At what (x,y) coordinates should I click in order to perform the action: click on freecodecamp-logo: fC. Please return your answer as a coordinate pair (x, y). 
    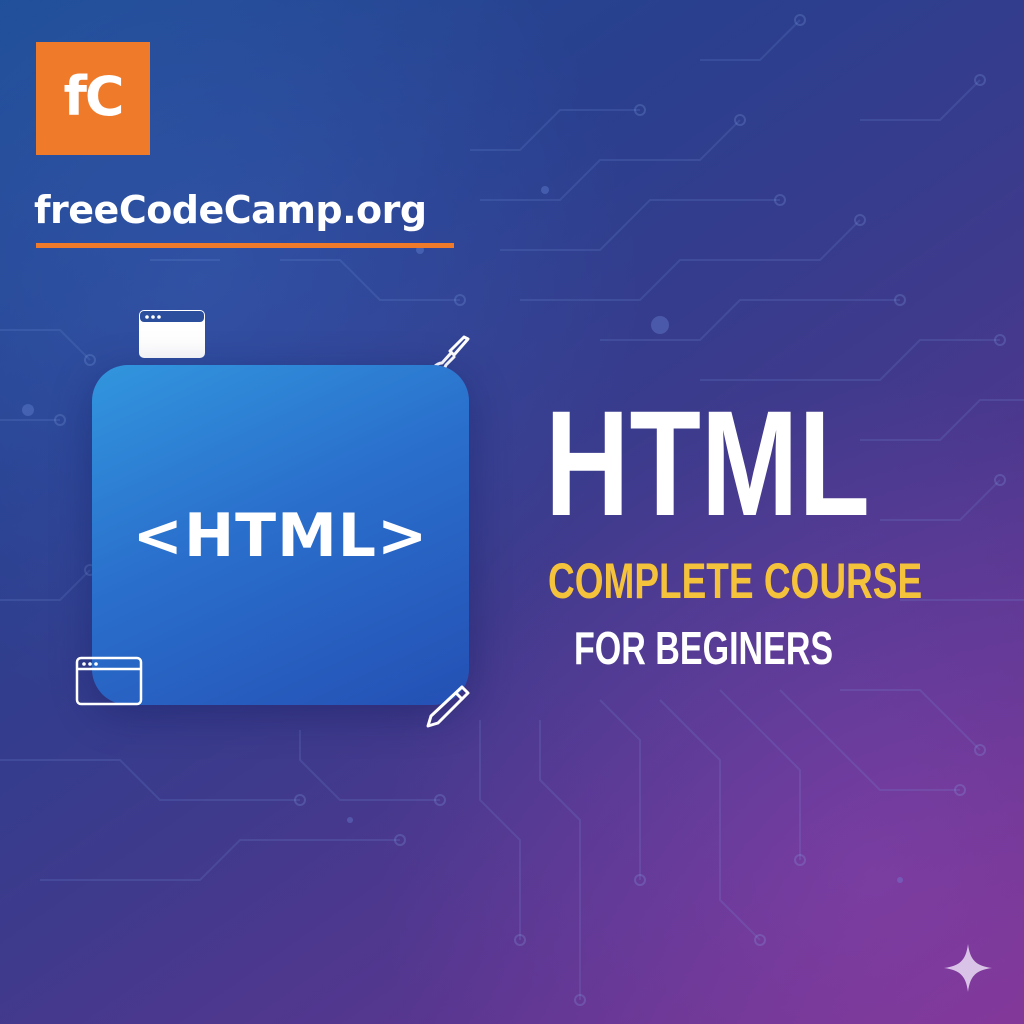
    Looking at the image, I should click on (93, 98).